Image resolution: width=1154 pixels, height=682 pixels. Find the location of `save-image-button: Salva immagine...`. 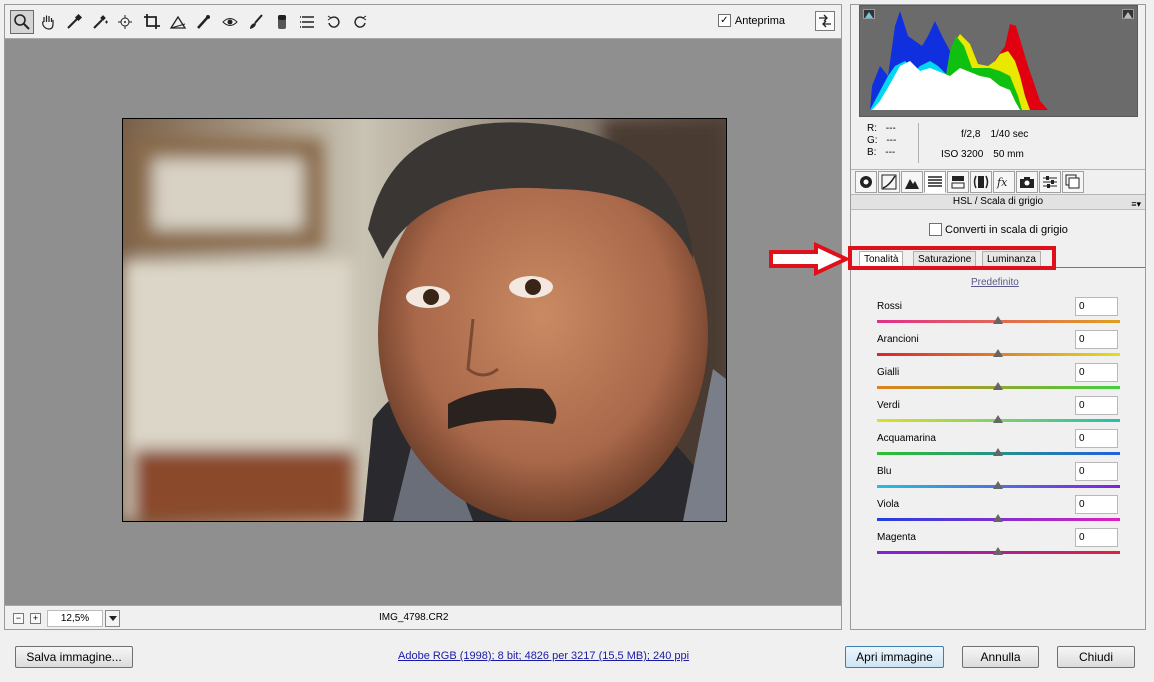

save-image-button: Salva immagine... is located at coordinates (74, 657).